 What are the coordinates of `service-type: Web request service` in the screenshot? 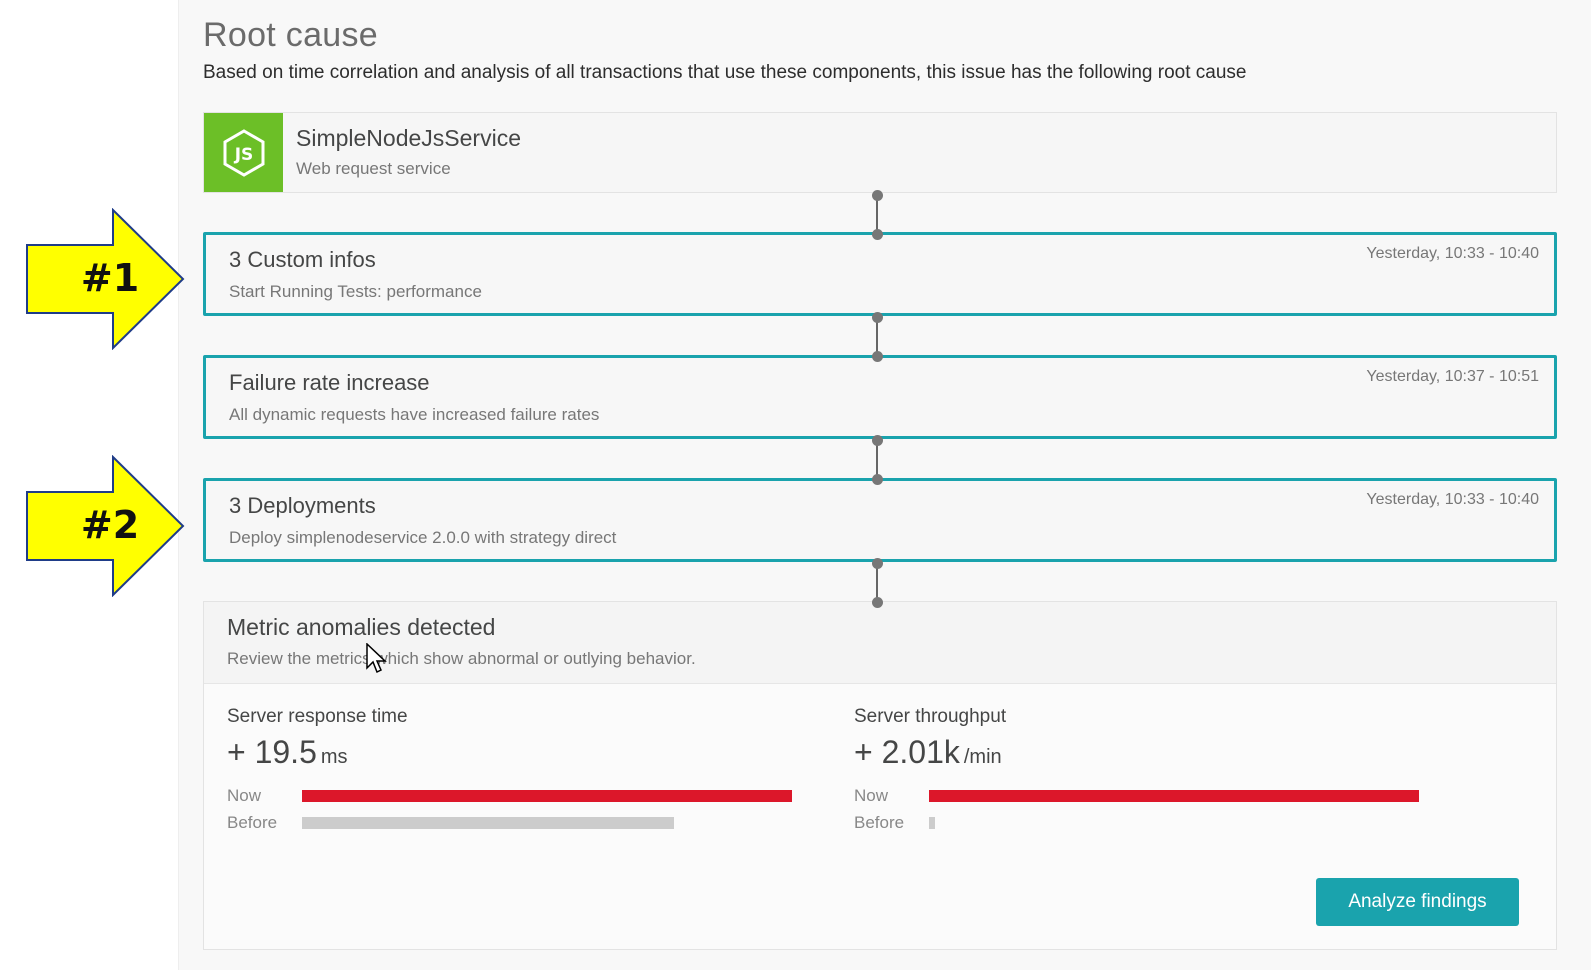 It's located at (373, 168).